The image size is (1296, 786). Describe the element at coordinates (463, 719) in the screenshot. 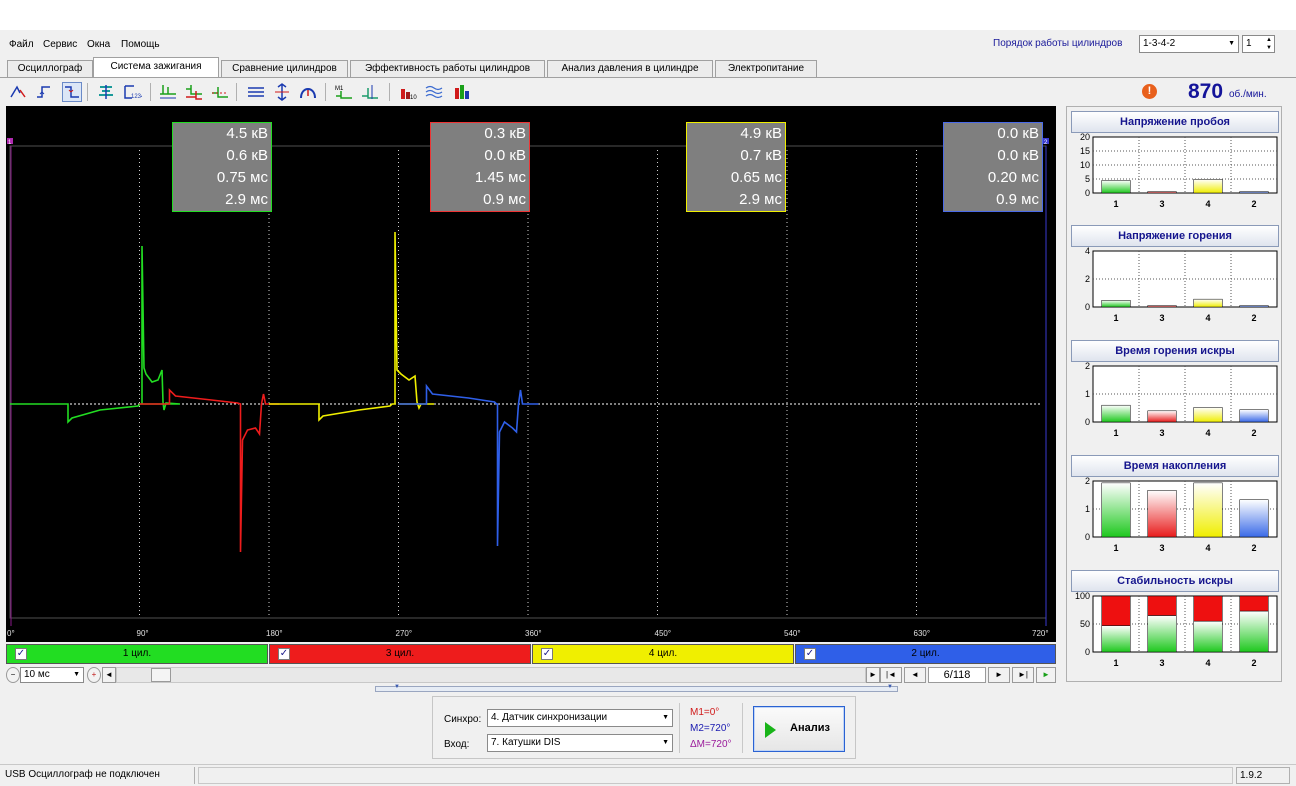

I see `sync-label: Синхро:` at that location.